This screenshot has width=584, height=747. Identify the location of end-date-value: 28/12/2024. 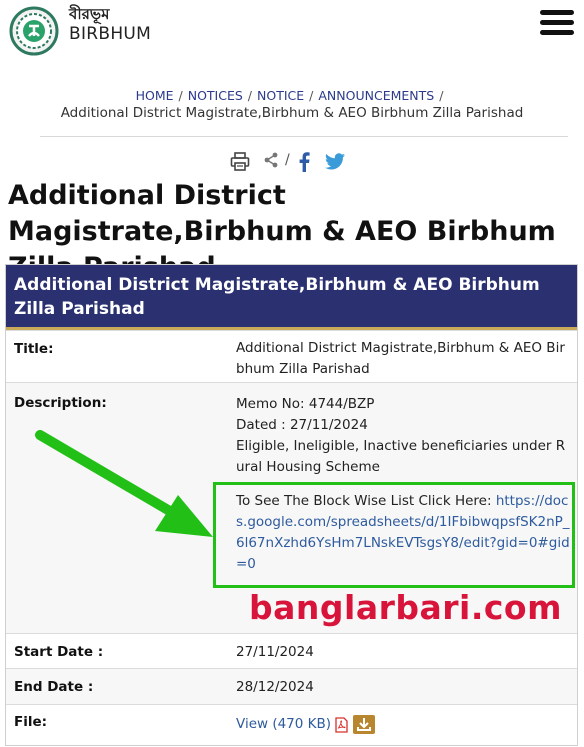
(275, 687).